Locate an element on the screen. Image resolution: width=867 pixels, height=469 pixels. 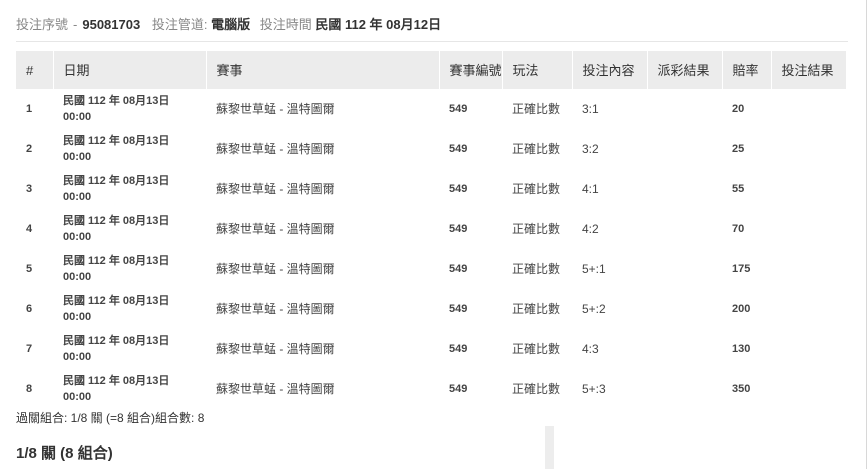
row-bet-content: 3:1 is located at coordinates (590, 109).